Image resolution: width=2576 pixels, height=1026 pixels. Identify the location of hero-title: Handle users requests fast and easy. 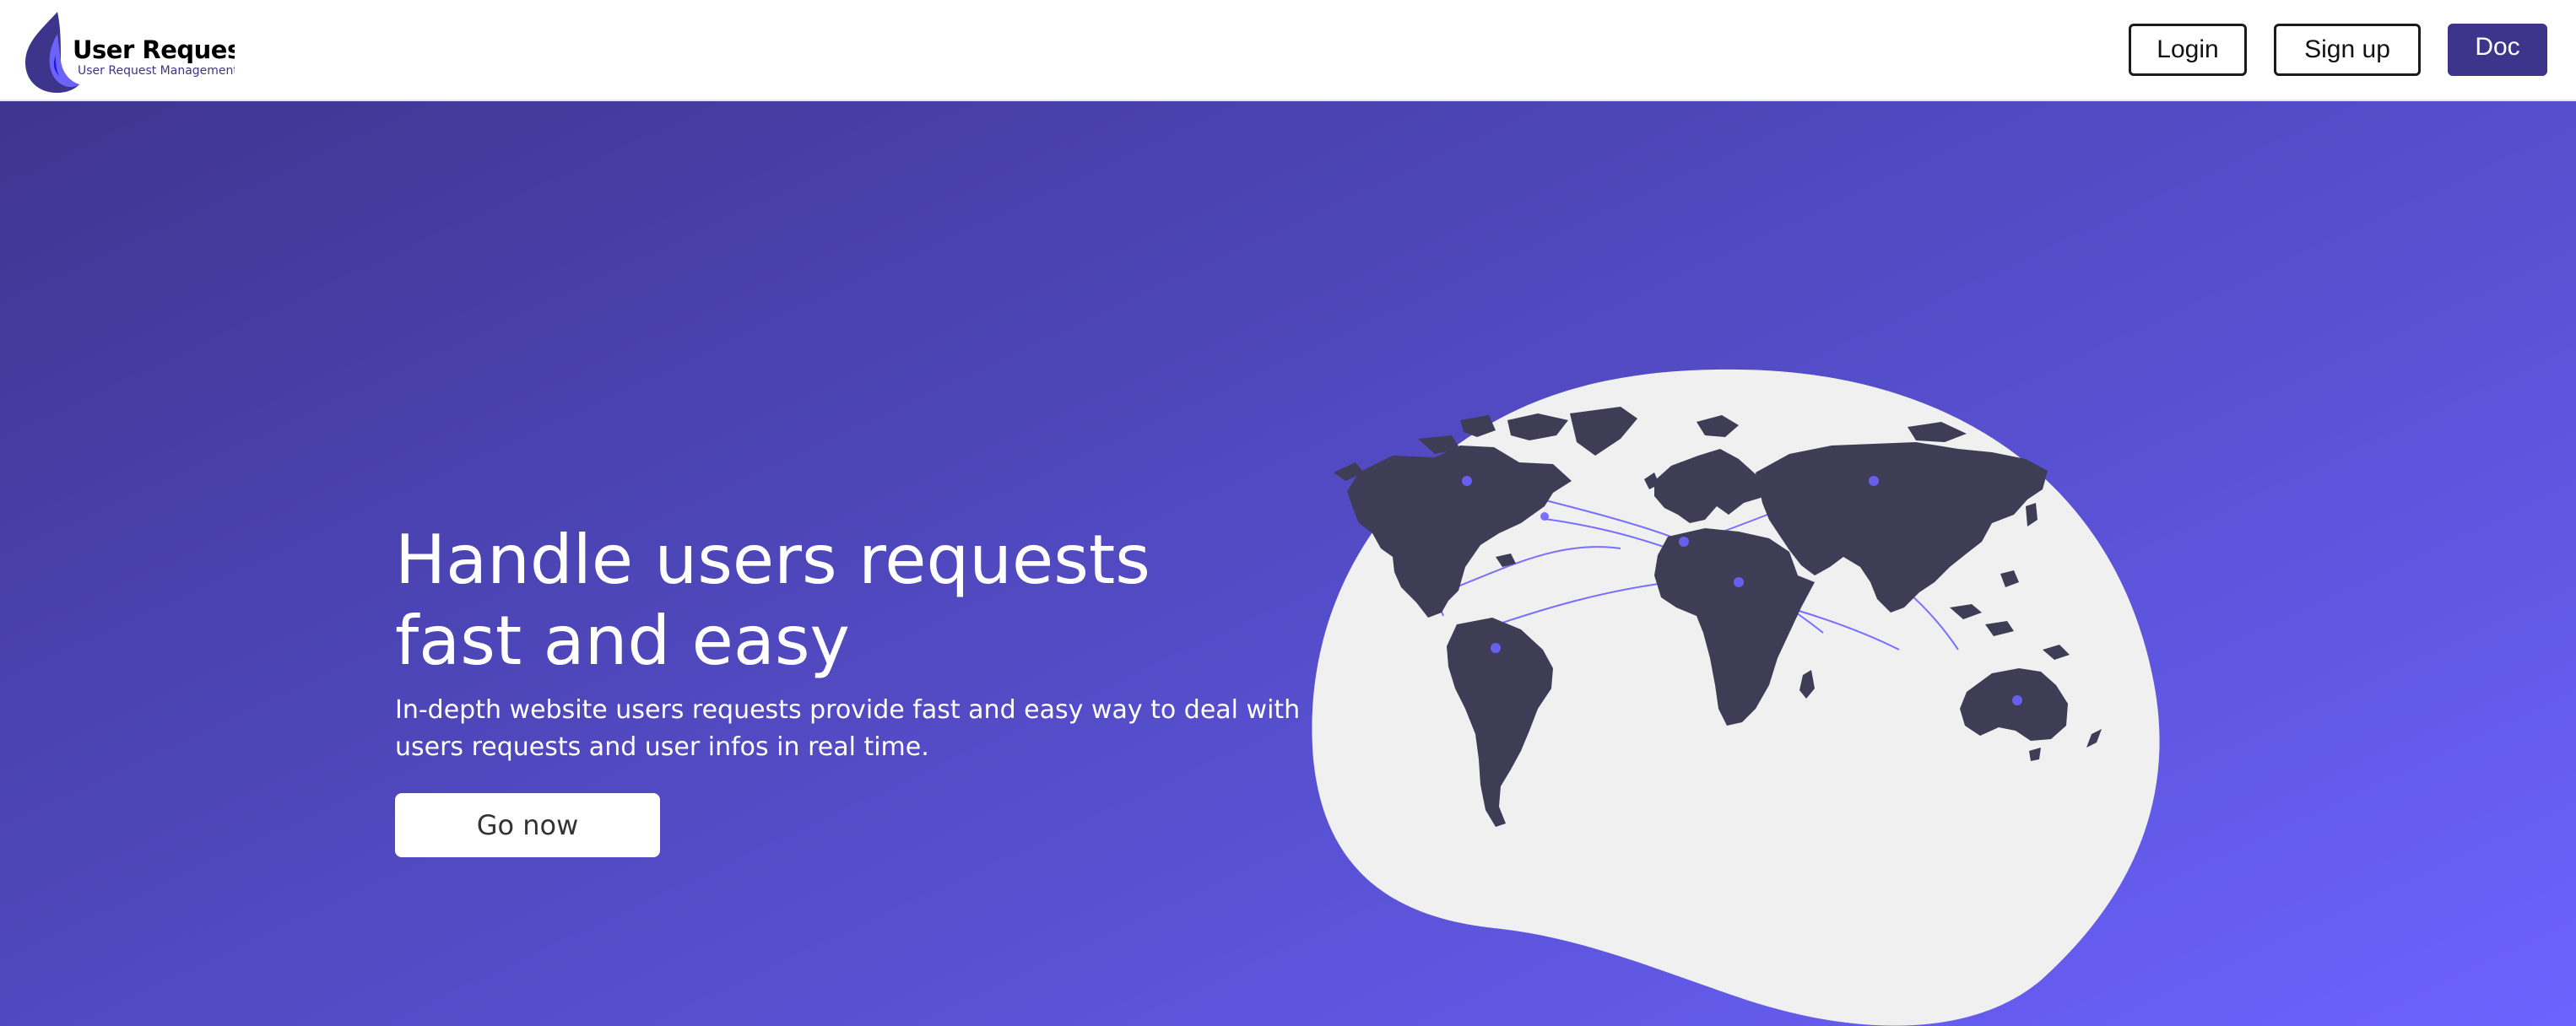
(859, 601).